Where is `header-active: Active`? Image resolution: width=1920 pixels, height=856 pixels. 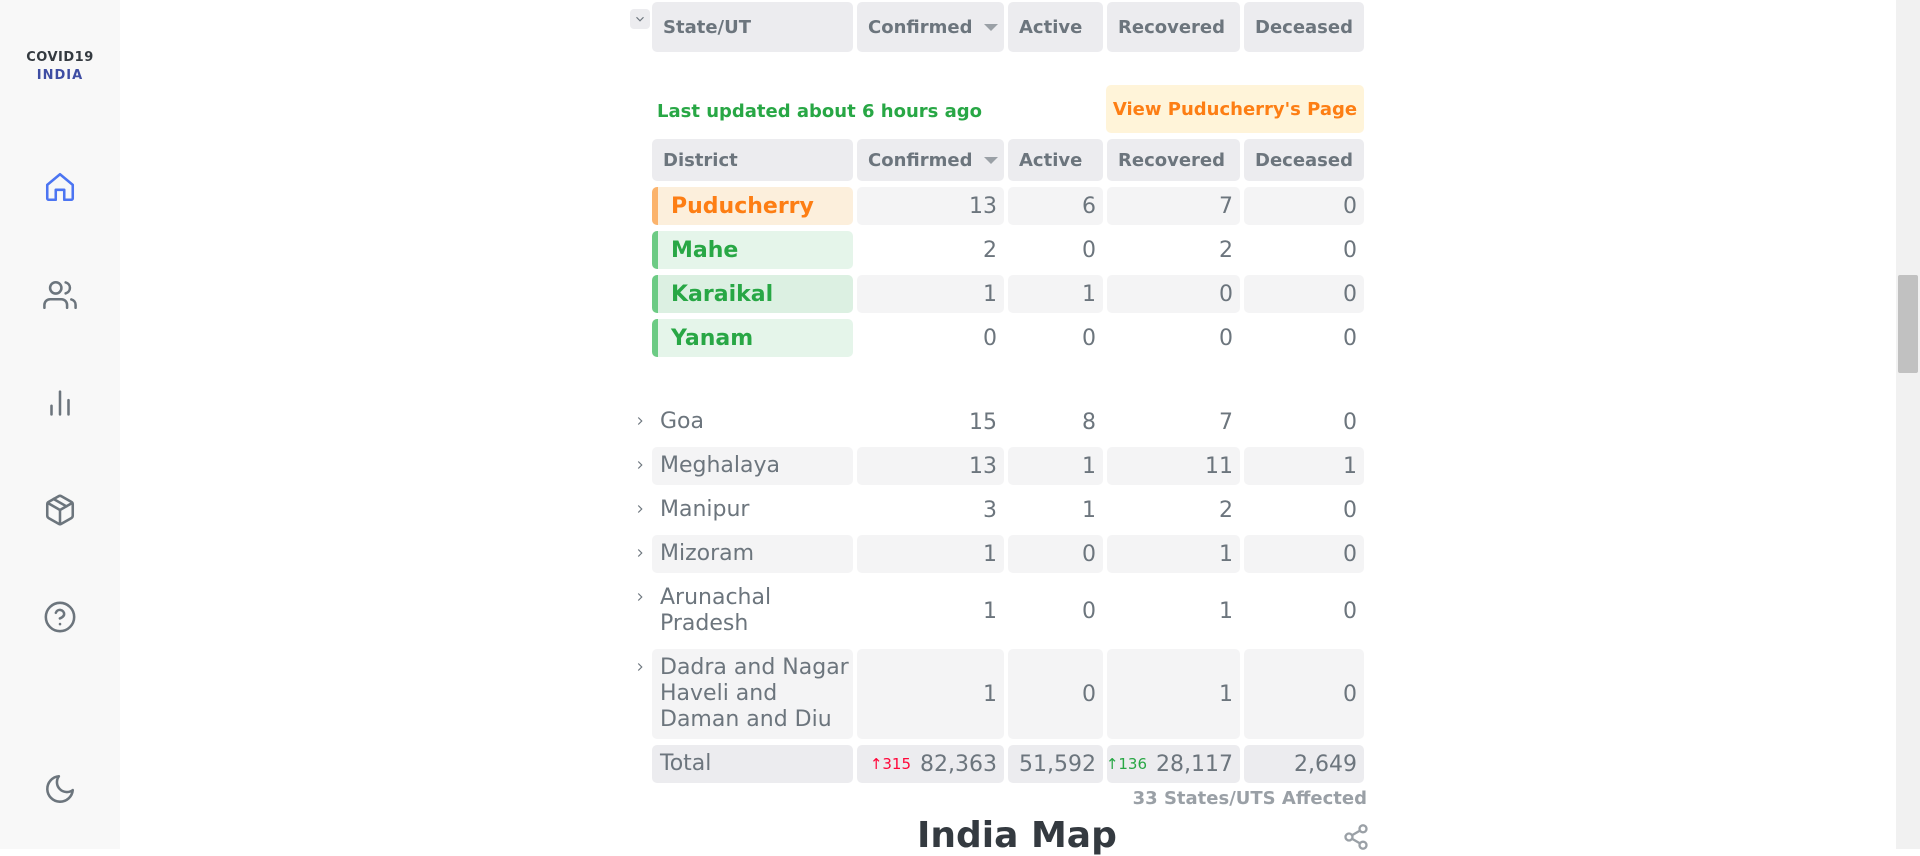
header-active: Active is located at coordinates (1055, 27).